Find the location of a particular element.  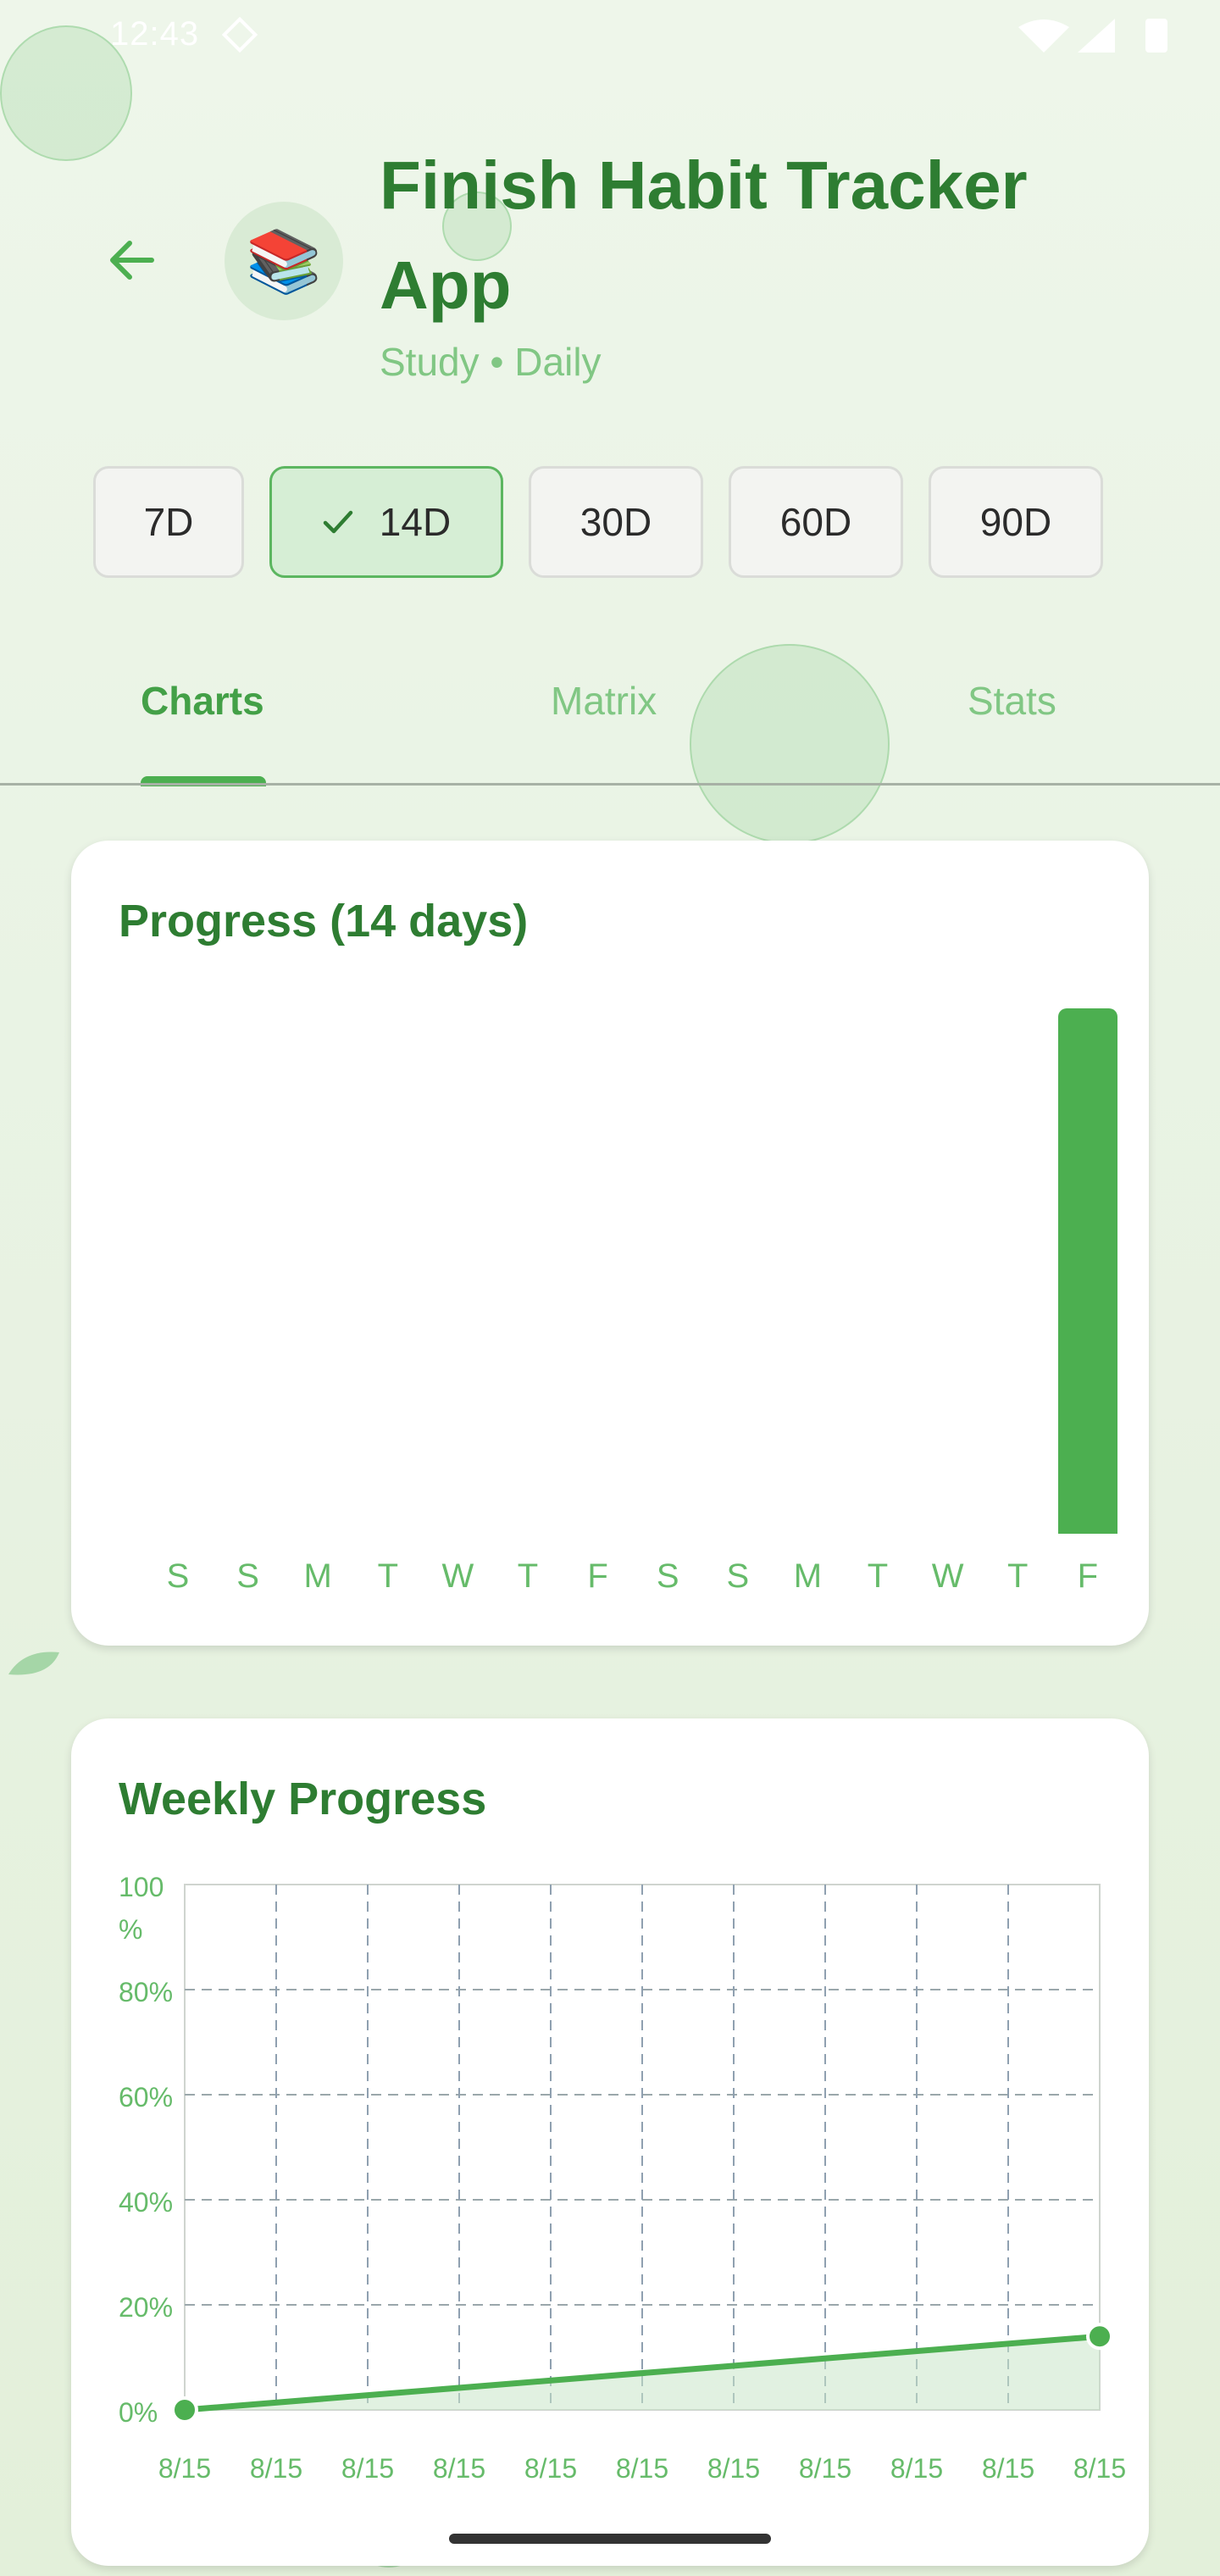

range-chip-label: 14D is located at coordinates (415, 522).